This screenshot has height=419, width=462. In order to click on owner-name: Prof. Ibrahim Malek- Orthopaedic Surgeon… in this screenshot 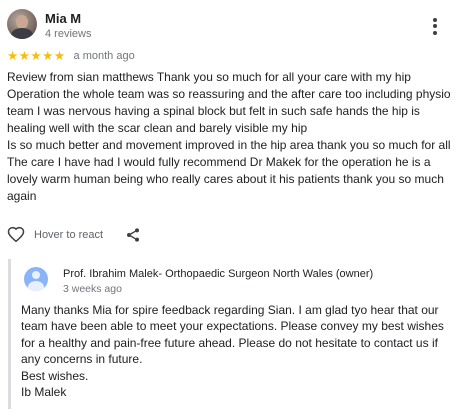, I will do `click(218, 274)`.